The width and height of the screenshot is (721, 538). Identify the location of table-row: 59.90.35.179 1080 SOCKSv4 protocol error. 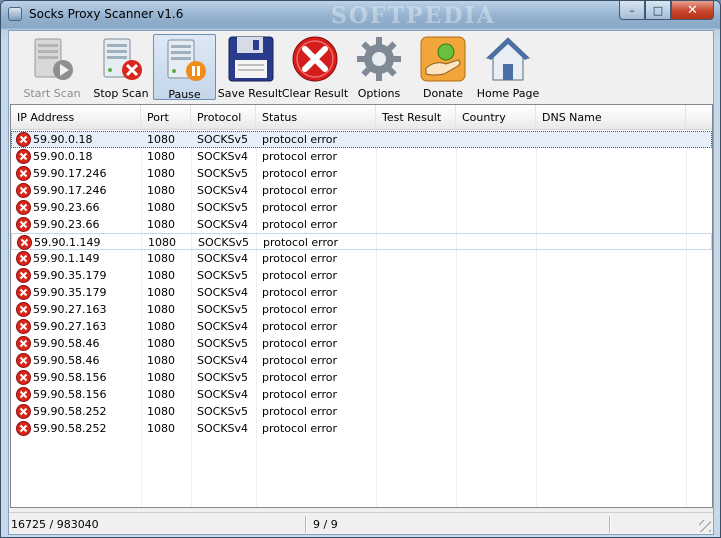
(361, 292).